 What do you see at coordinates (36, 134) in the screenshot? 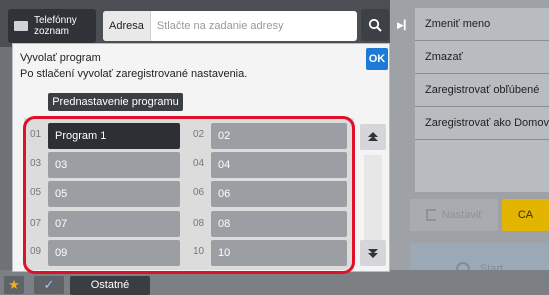
I see `program-number: 01` at bounding box center [36, 134].